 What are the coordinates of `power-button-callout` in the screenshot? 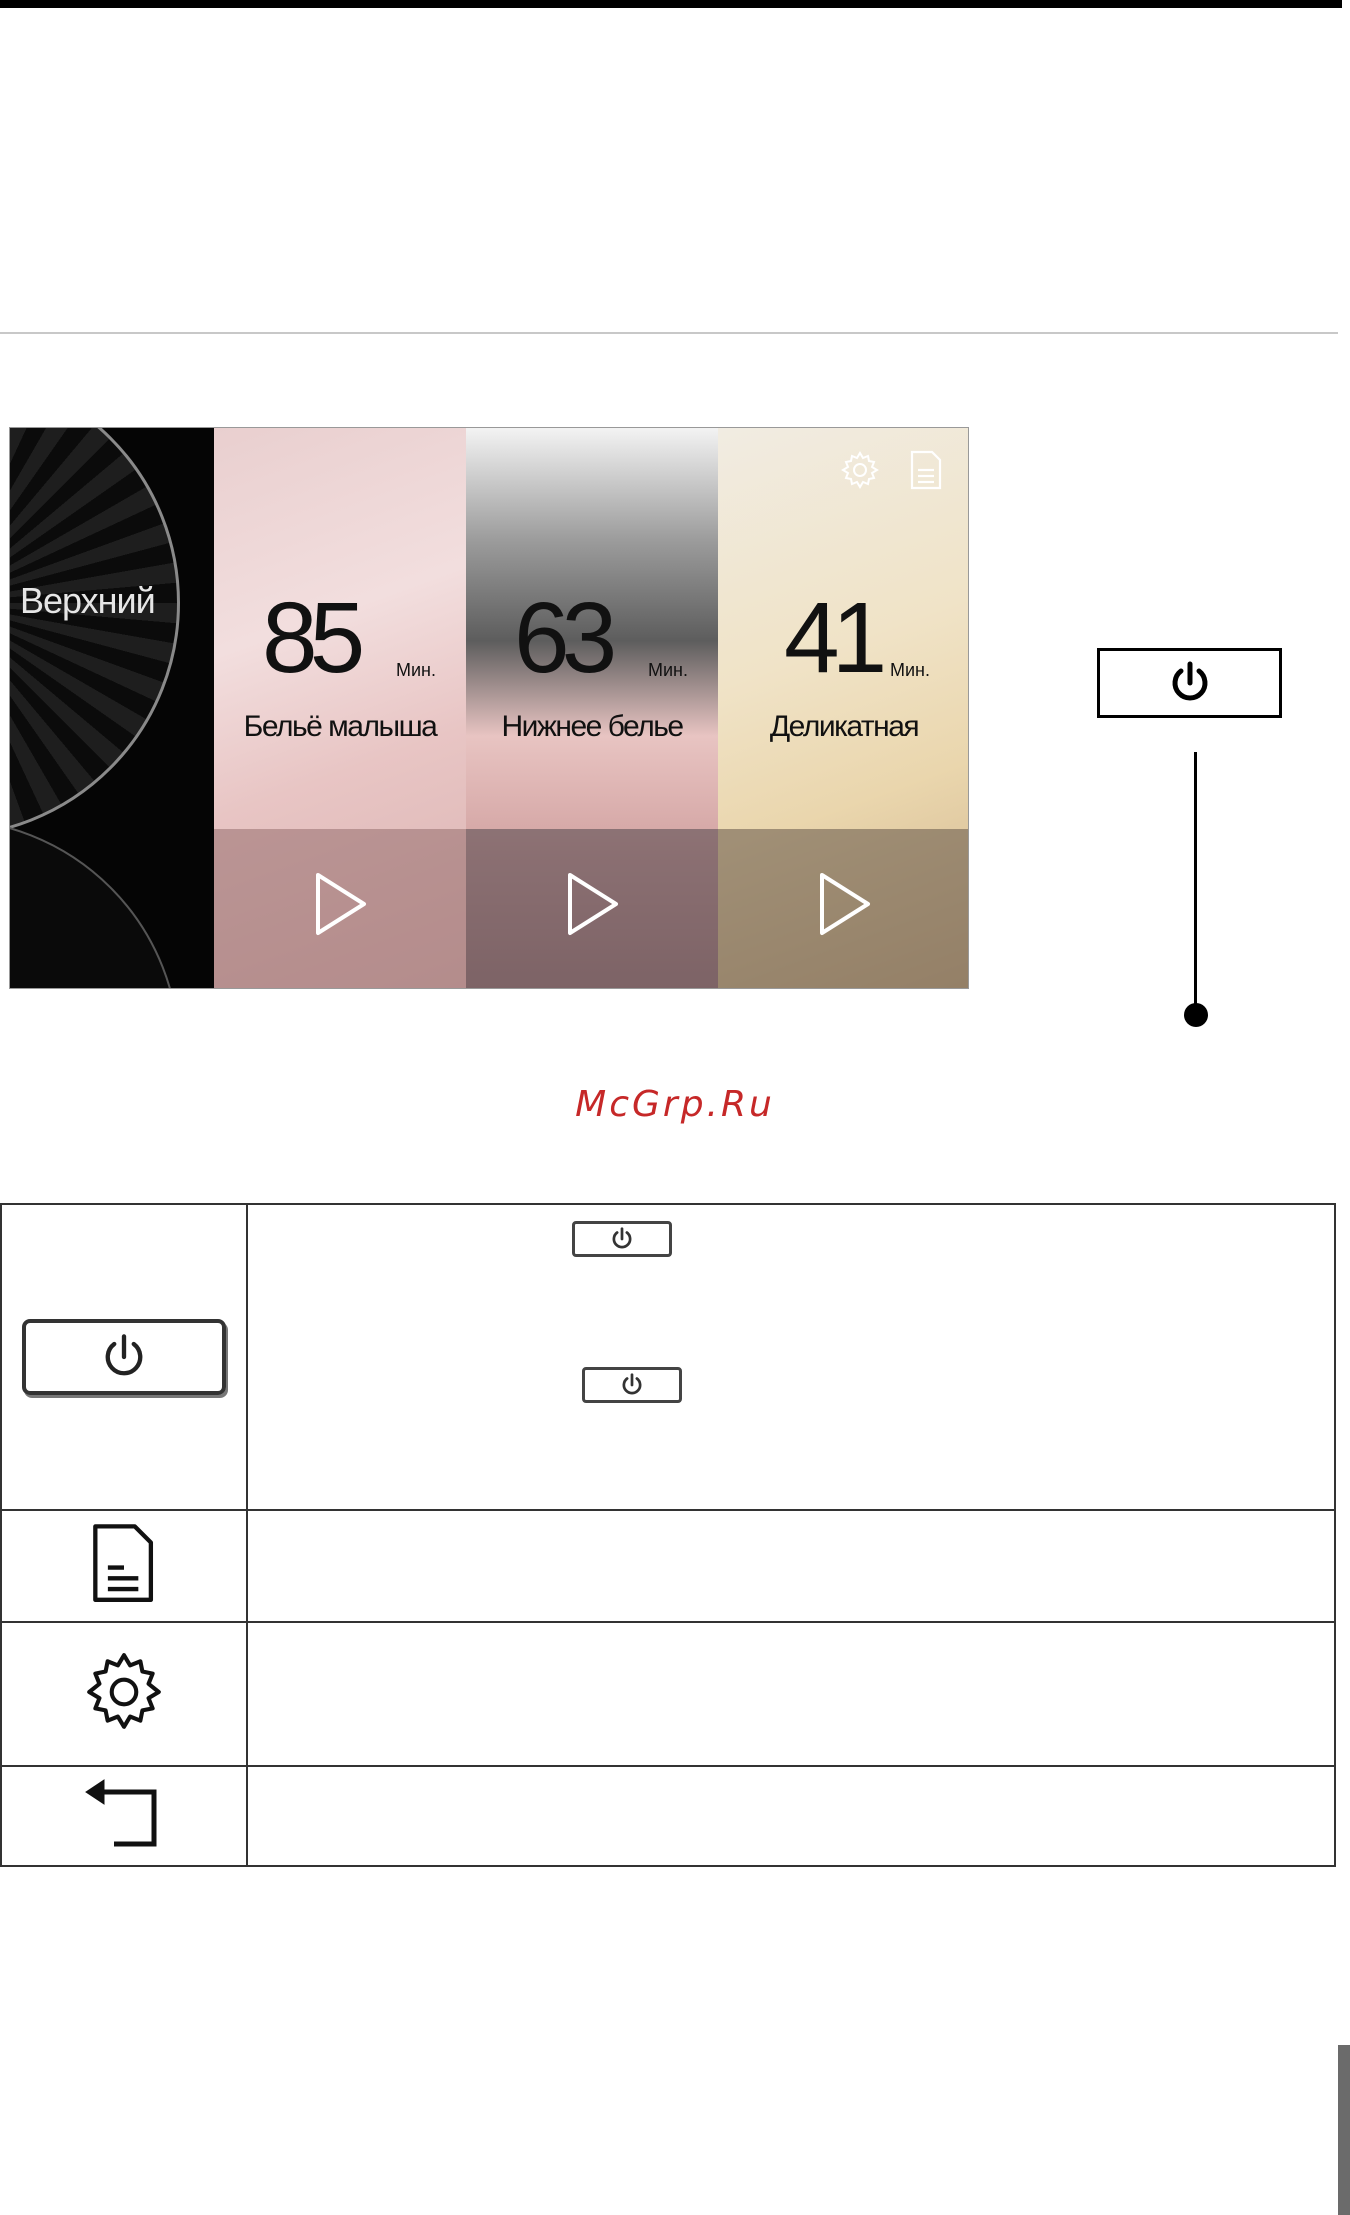 It's located at (1189, 683).